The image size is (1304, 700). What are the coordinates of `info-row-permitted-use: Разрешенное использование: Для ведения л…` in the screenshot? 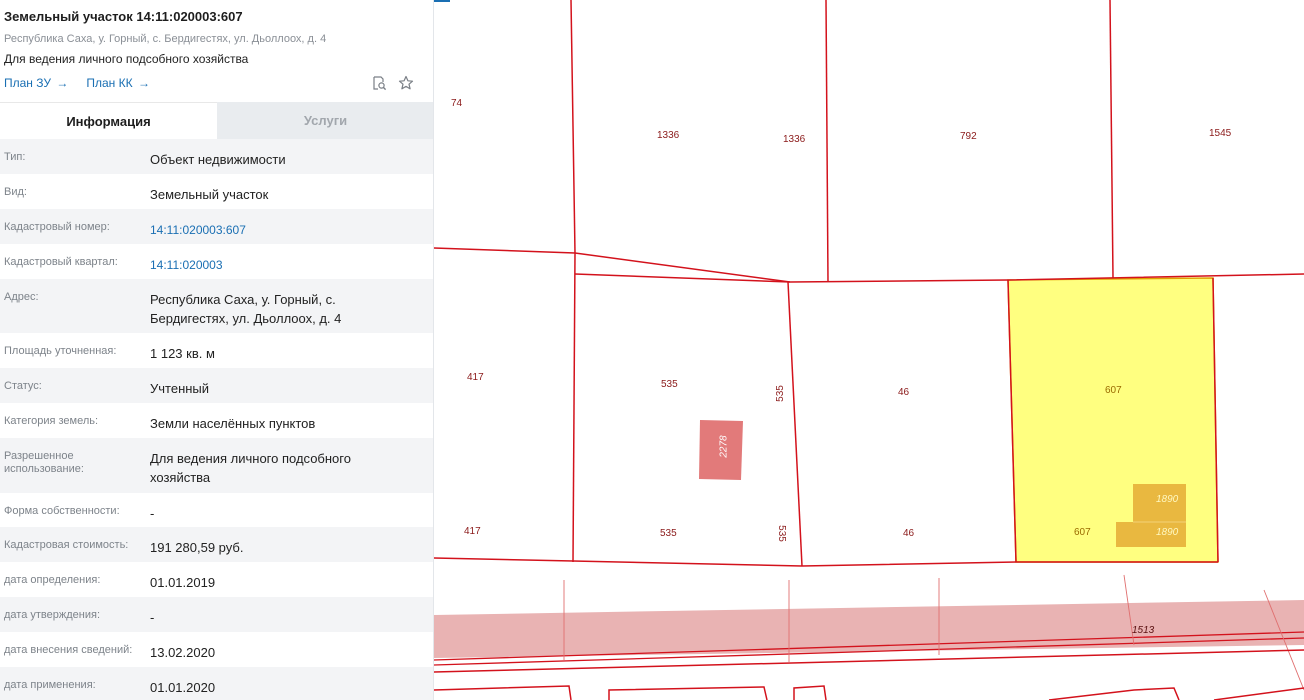 It's located at (216, 465).